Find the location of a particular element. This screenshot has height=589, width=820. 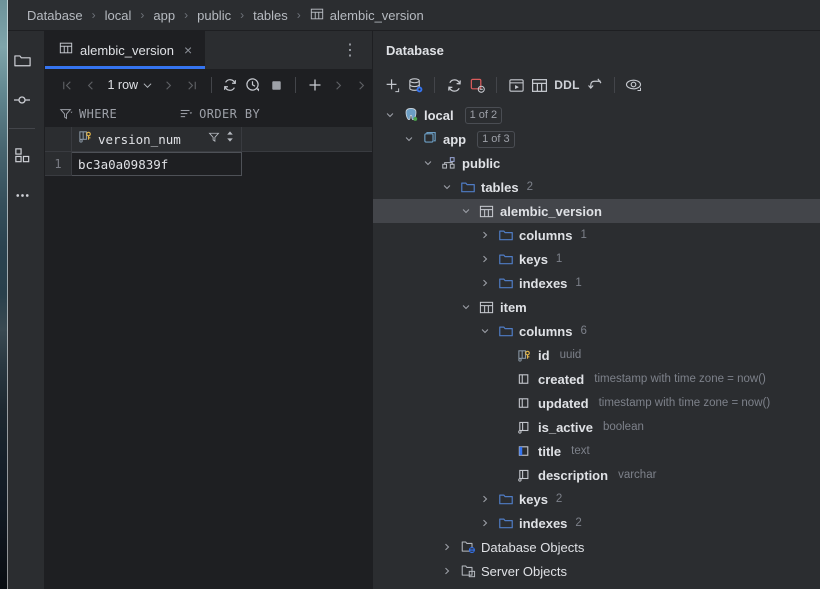

tree-node-description: description varchar is located at coordinates (596, 475).